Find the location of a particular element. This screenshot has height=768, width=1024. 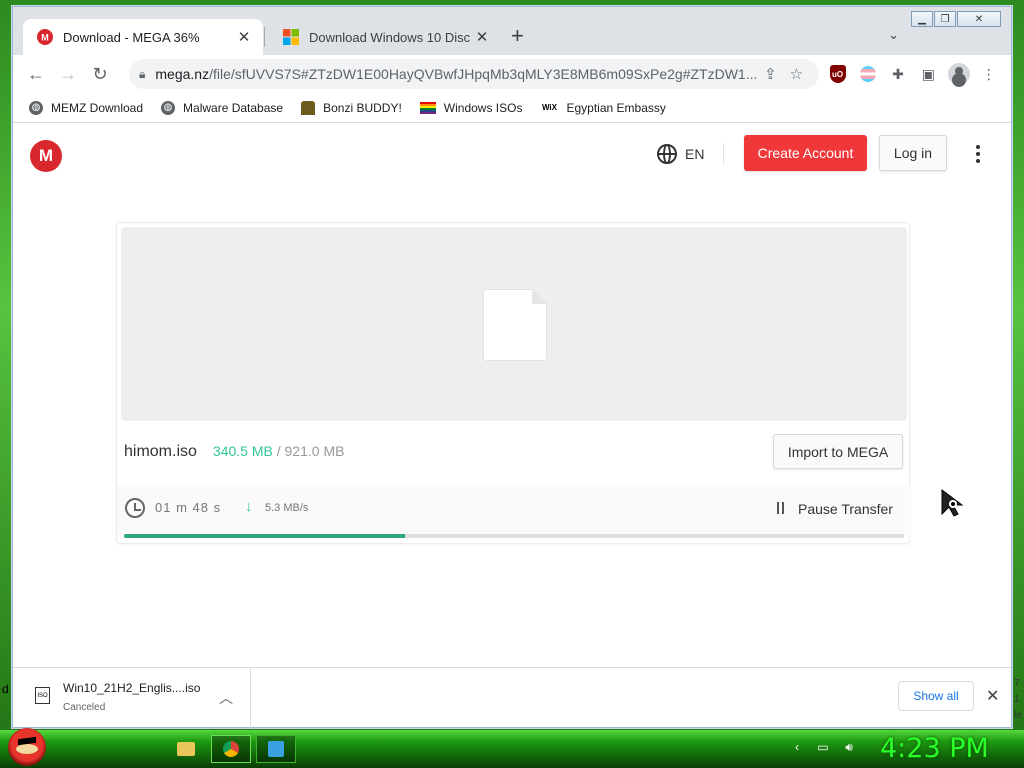

file-name: himom.iso is located at coordinates (160, 451).